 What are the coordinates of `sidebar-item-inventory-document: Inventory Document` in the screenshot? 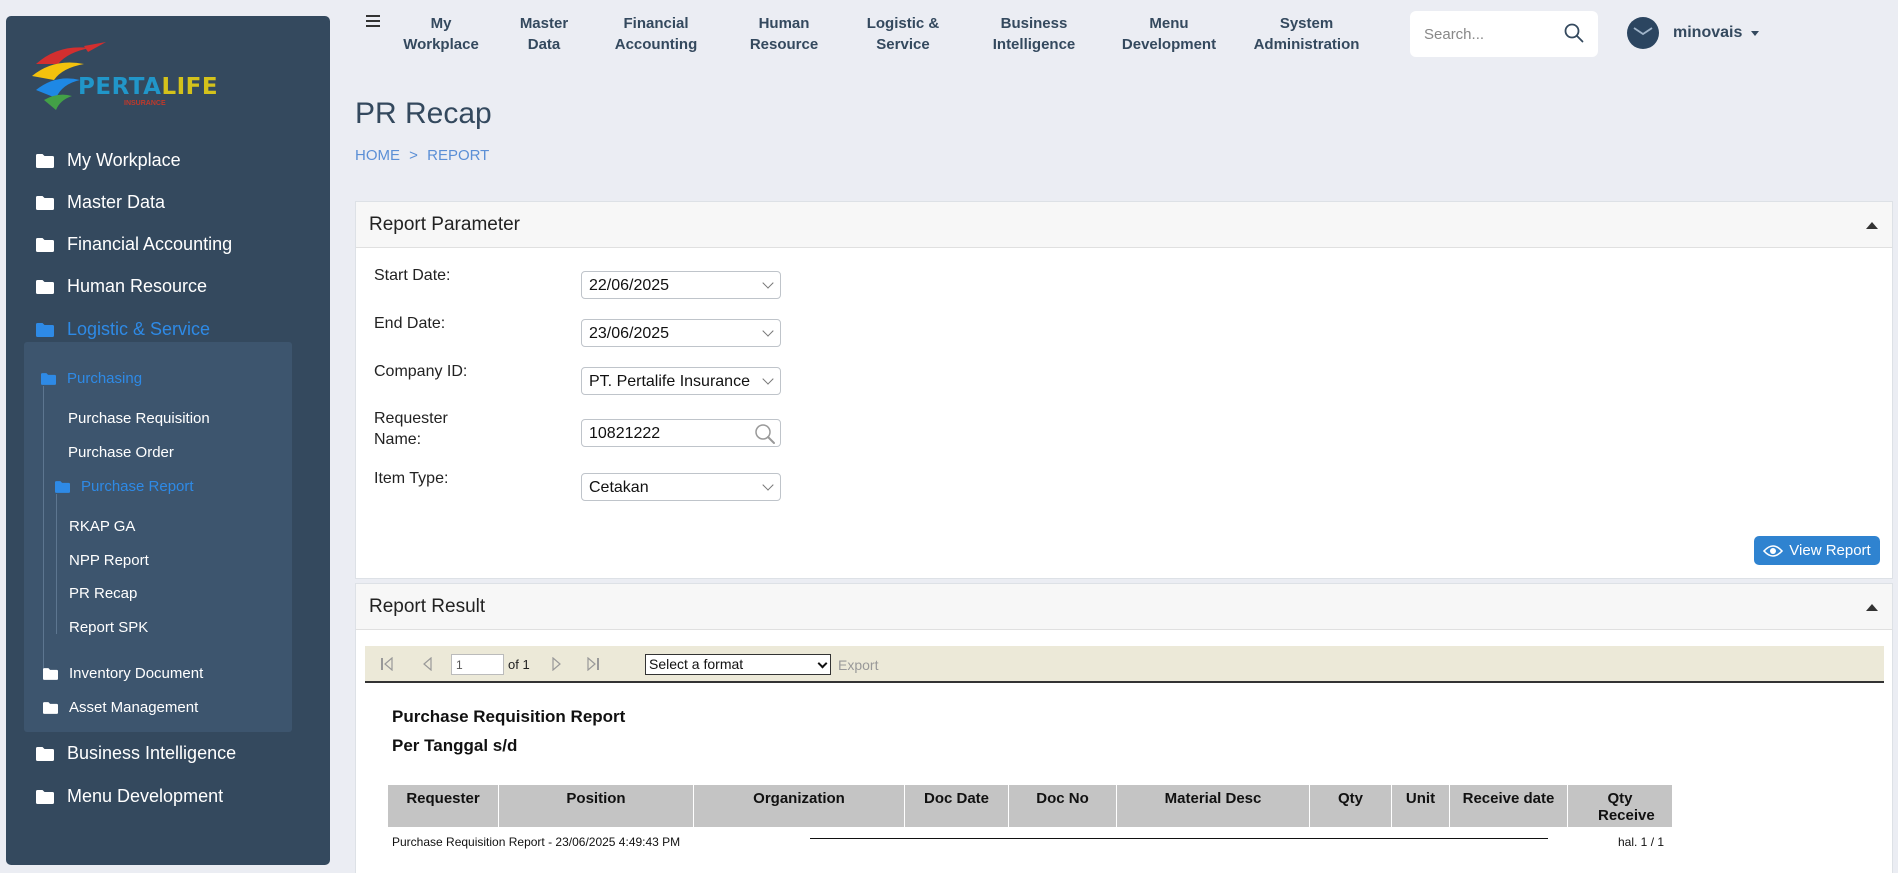 It's located at (123, 673).